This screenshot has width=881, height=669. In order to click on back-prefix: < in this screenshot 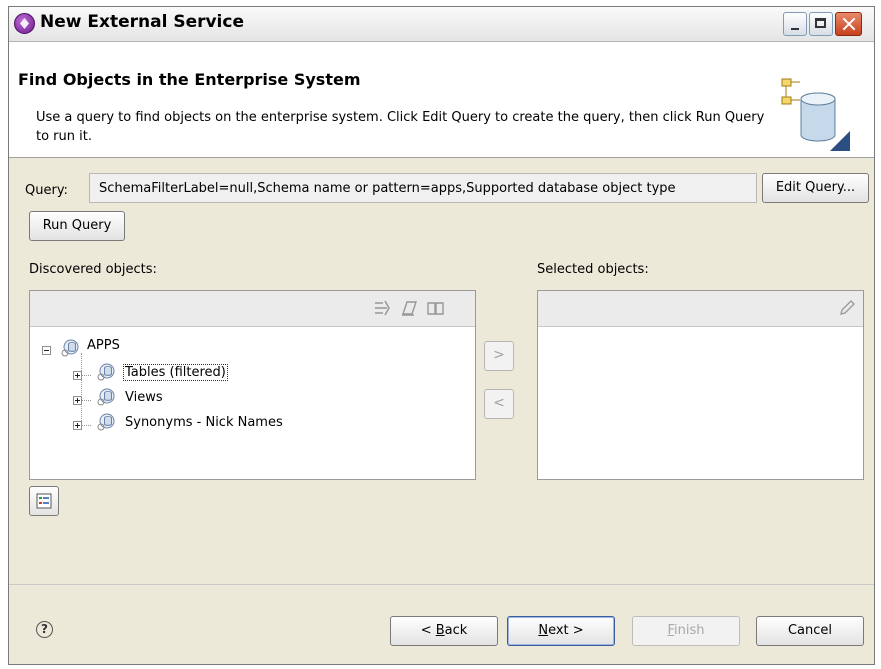, I will do `click(428, 630)`.